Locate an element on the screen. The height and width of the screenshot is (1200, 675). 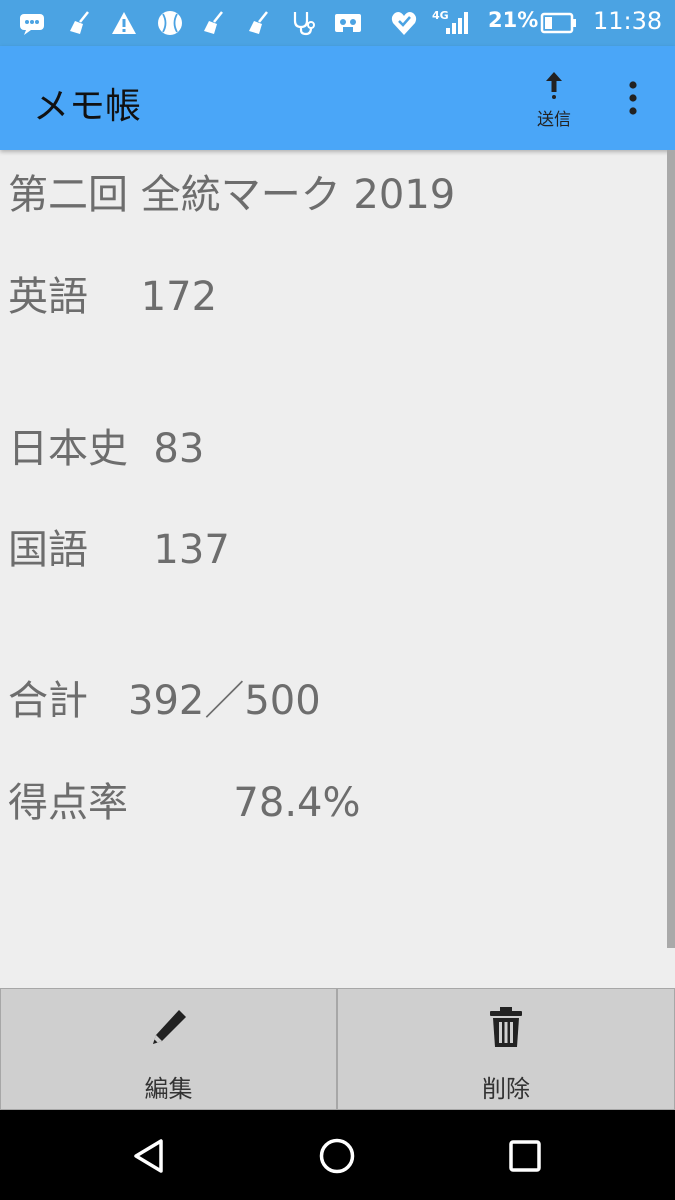
cassette-icon is located at coordinates (348, 23).